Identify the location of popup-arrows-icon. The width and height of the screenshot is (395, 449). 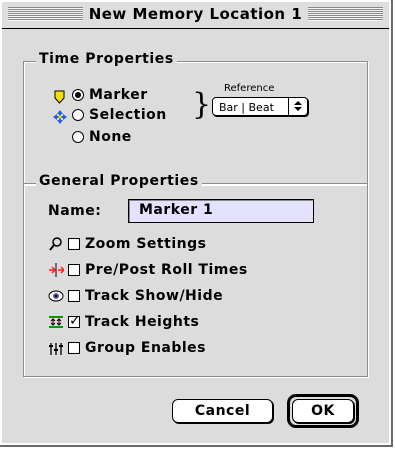
(297, 106).